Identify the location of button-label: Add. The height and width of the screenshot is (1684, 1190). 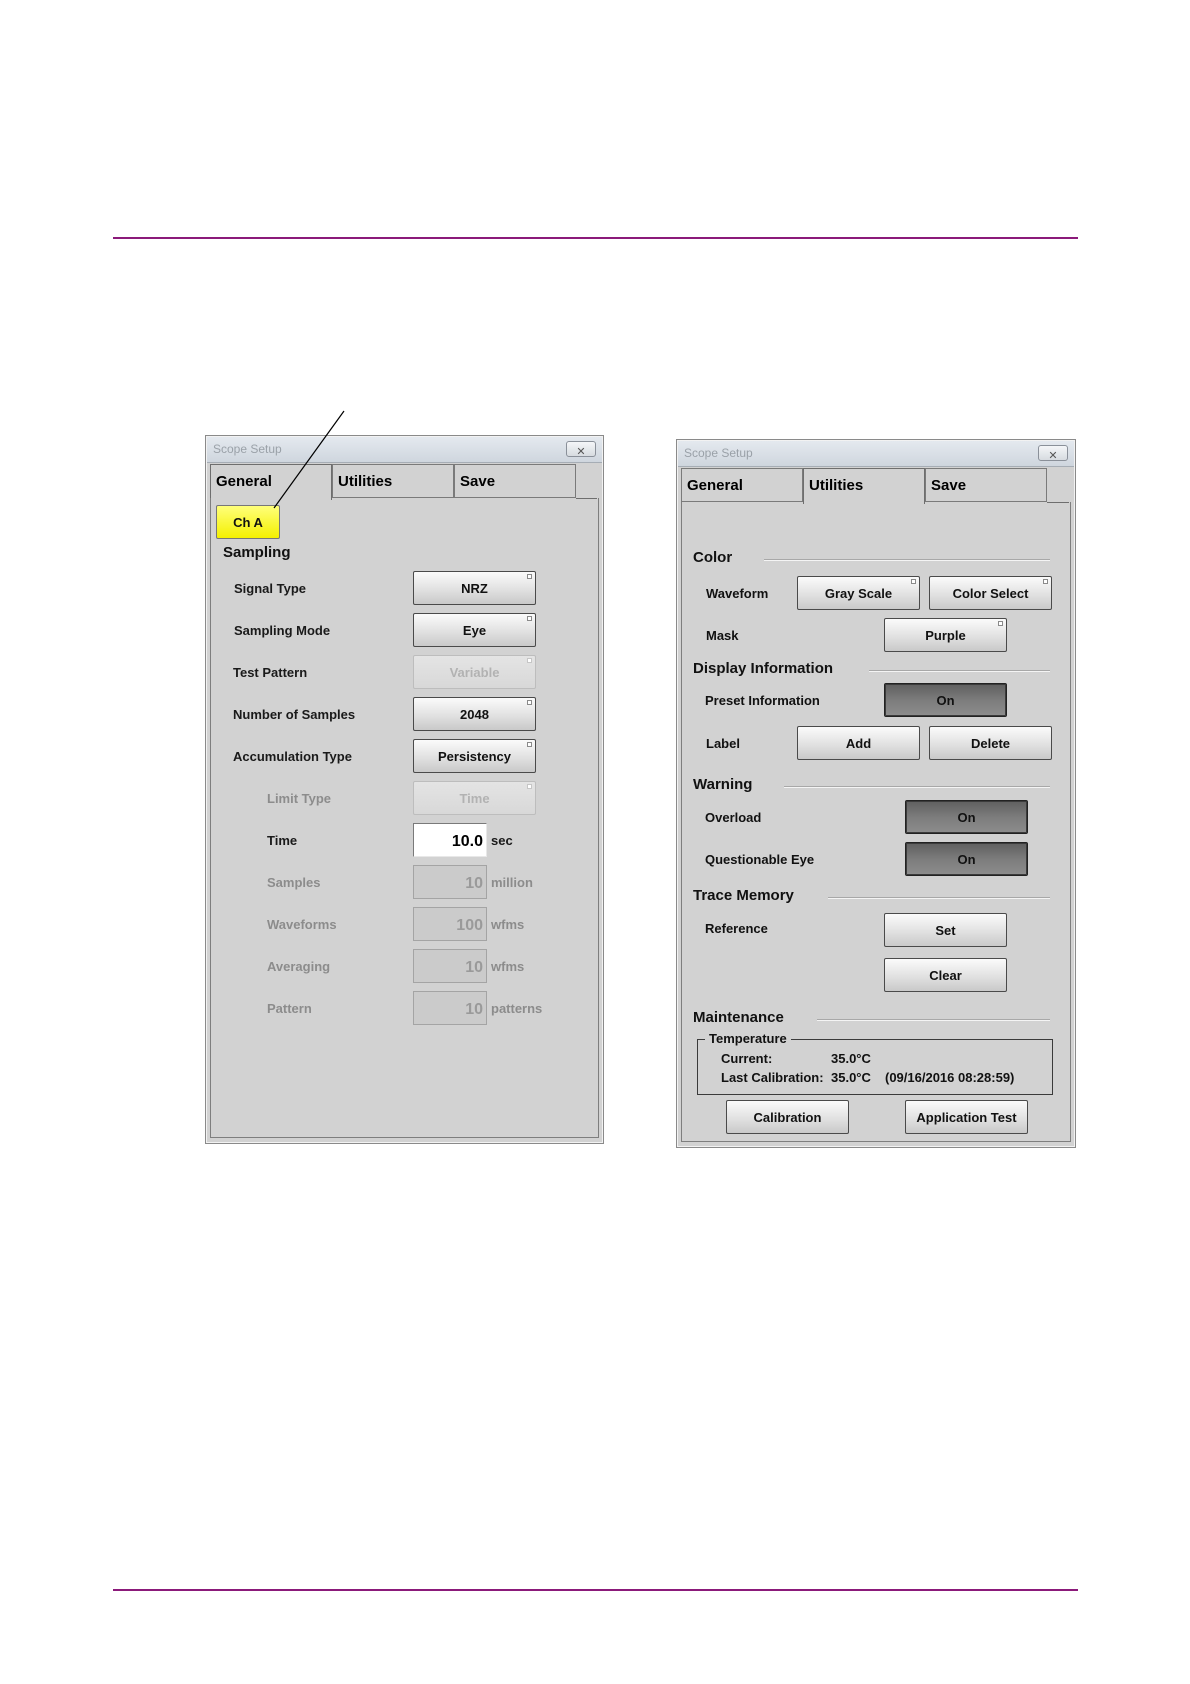
(858, 743).